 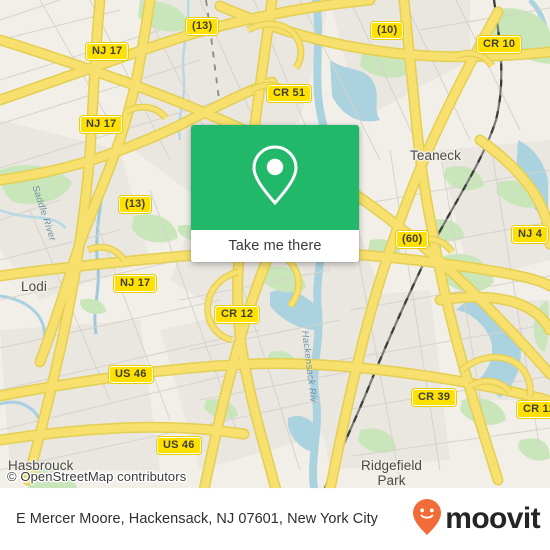 I want to click on moovit-pin-icon, so click(x=427, y=519).